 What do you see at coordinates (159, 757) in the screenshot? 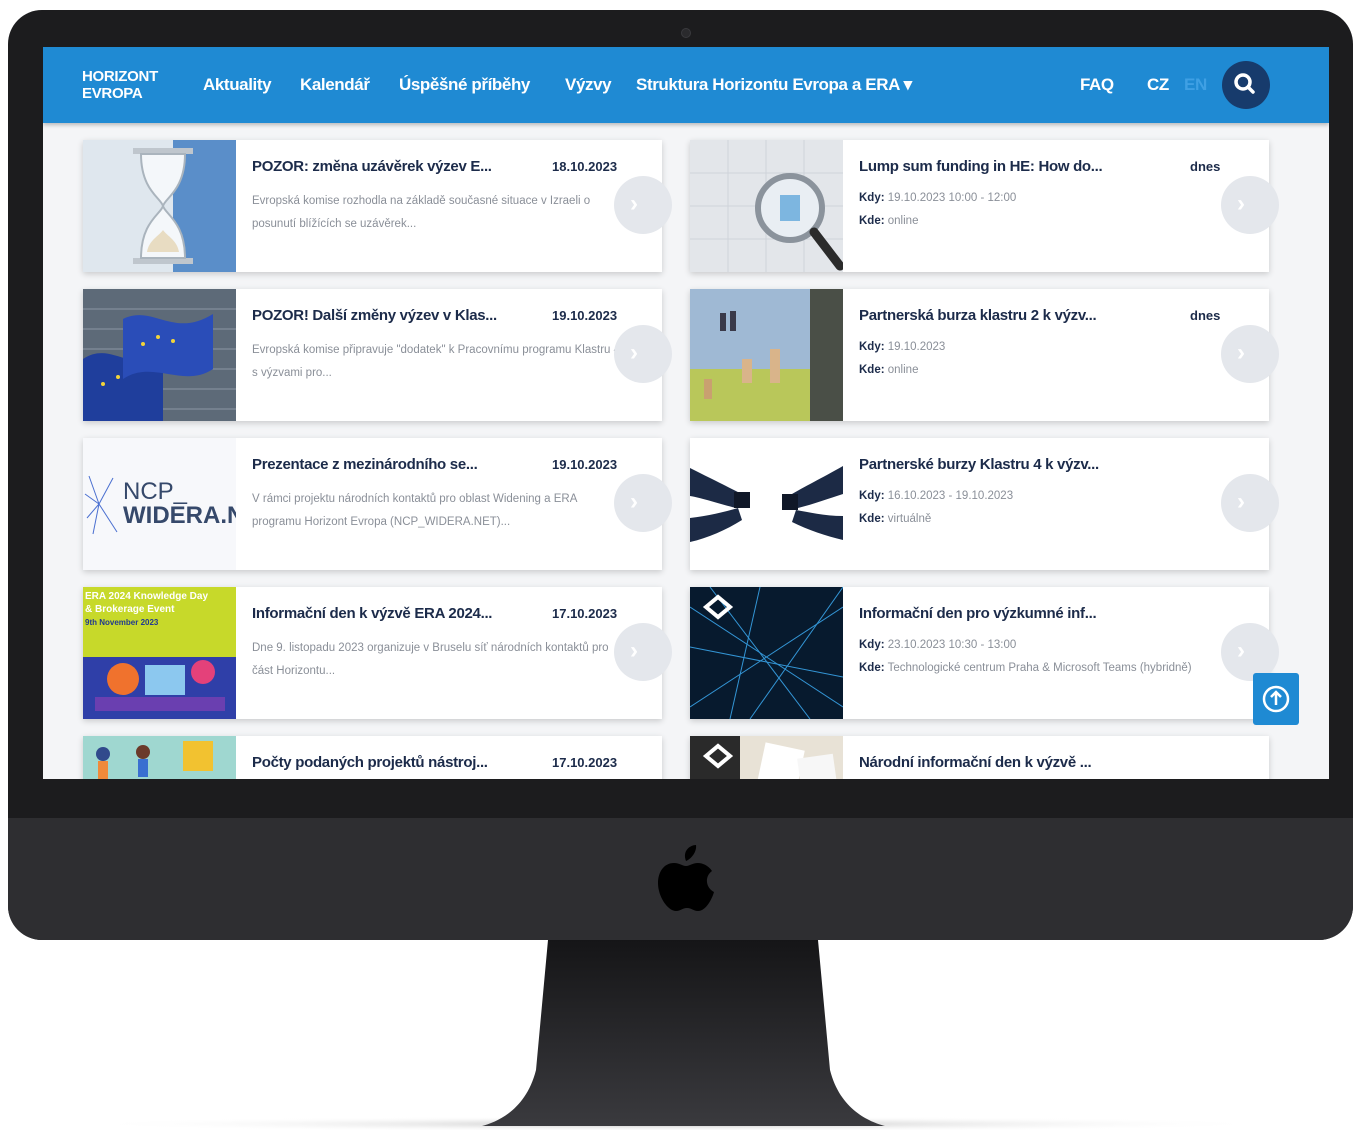
I see `projects-illustration` at bounding box center [159, 757].